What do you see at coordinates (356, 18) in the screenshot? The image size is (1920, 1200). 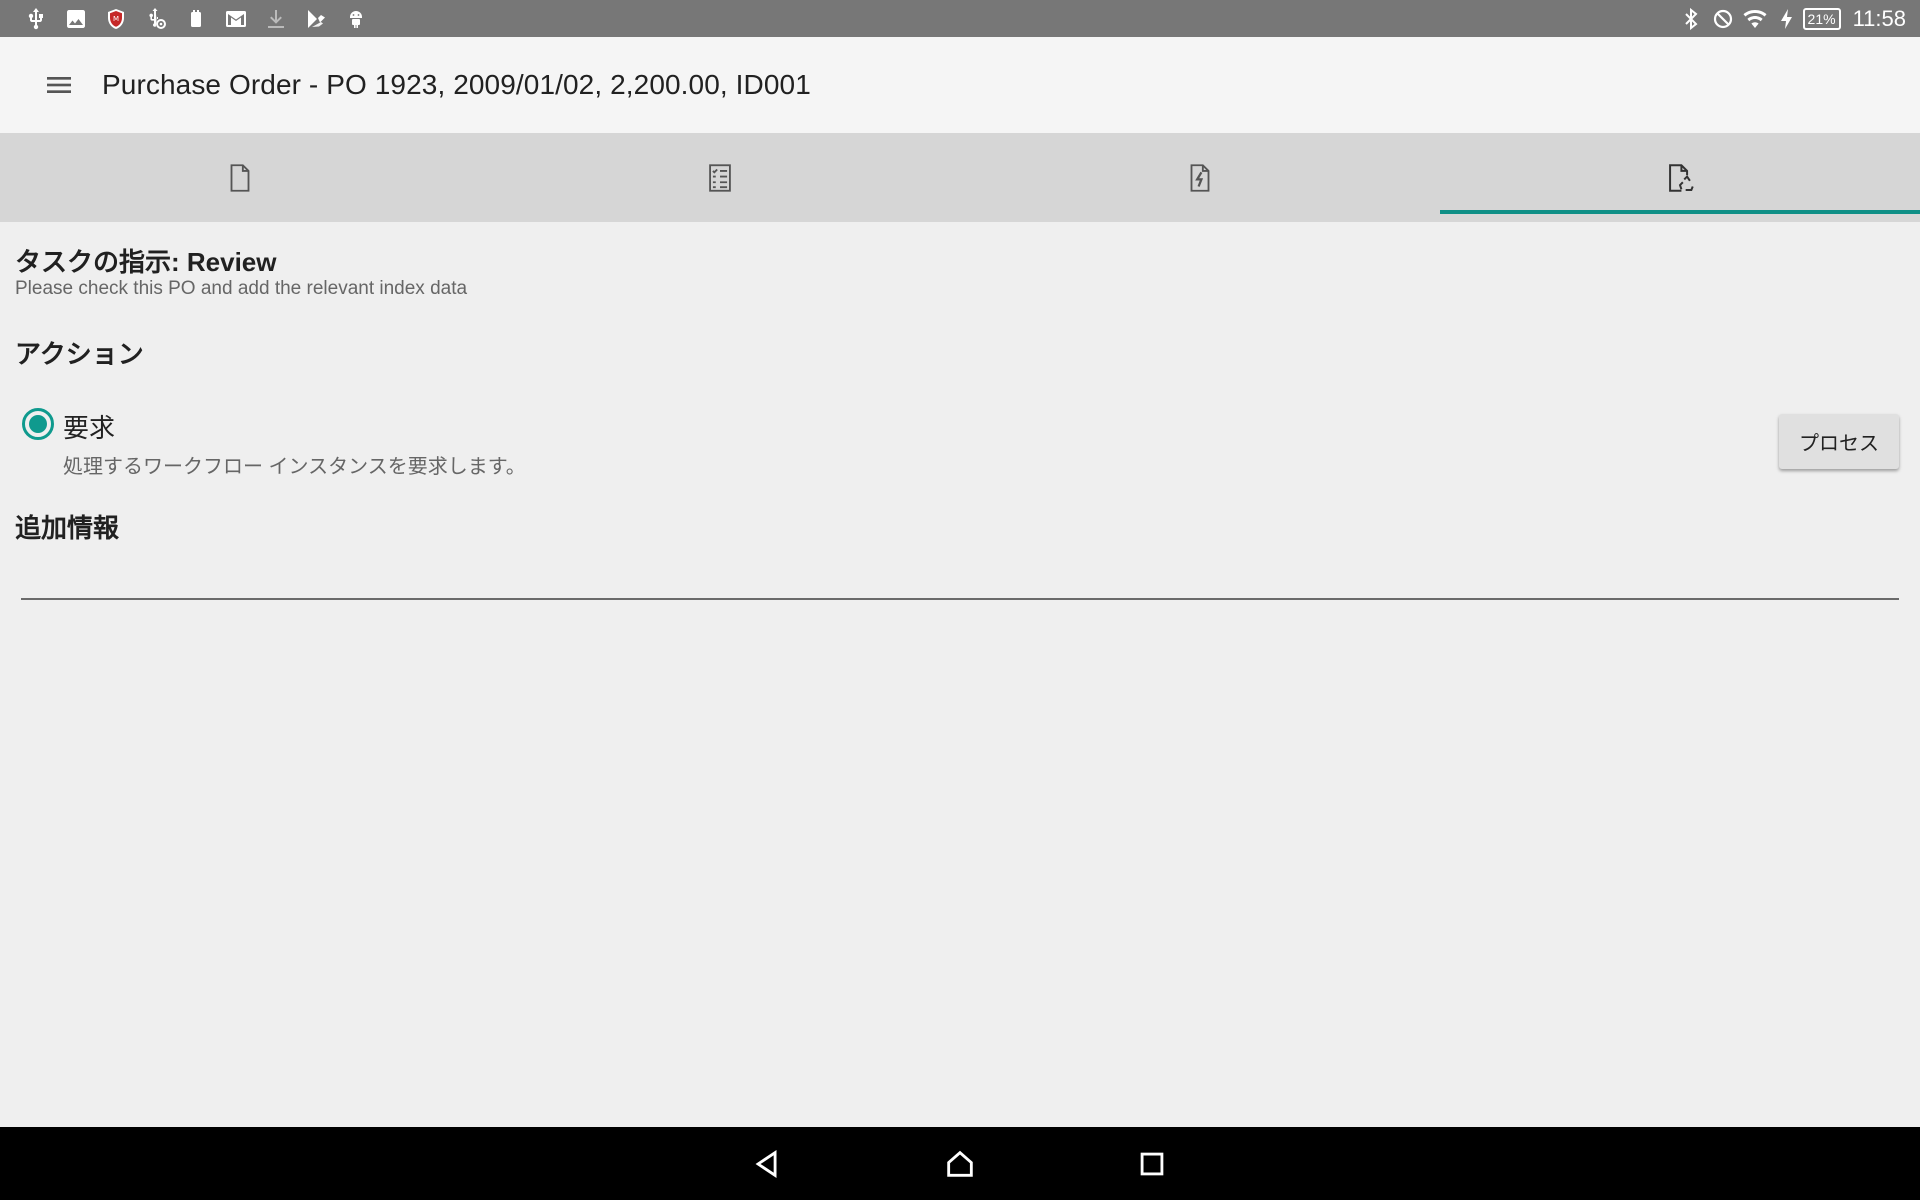 I see `android-icon` at bounding box center [356, 18].